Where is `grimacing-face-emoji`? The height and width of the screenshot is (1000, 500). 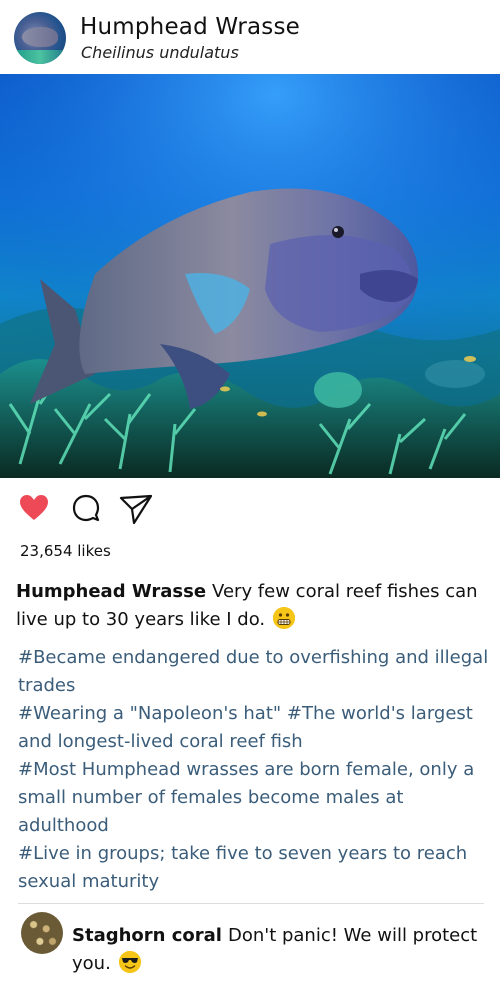
grimacing-face-emoji is located at coordinates (284, 618).